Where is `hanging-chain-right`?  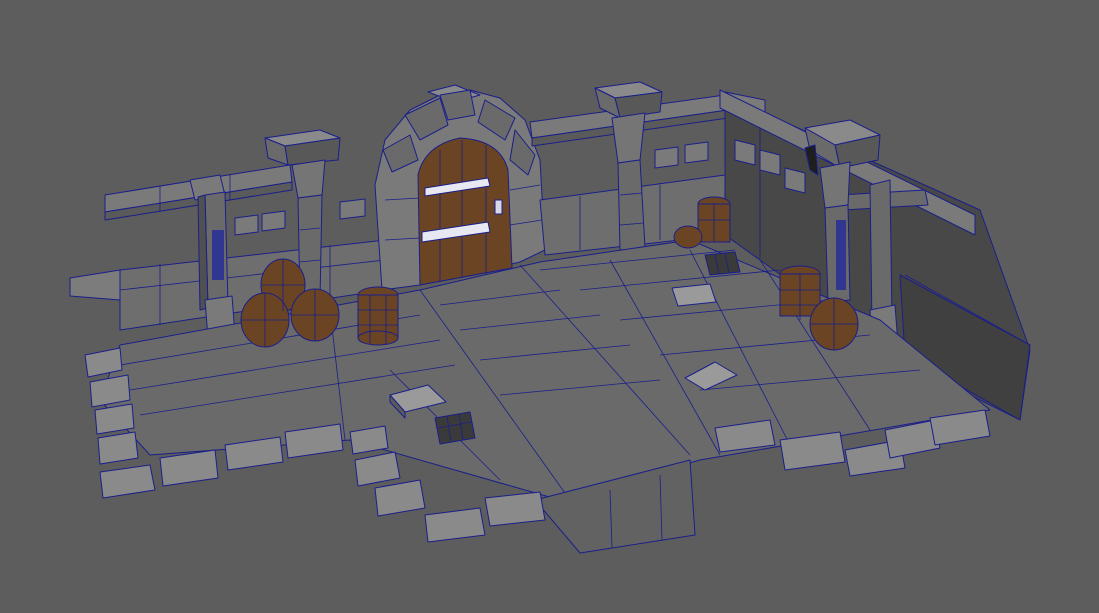 hanging-chain-right is located at coordinates (841, 255).